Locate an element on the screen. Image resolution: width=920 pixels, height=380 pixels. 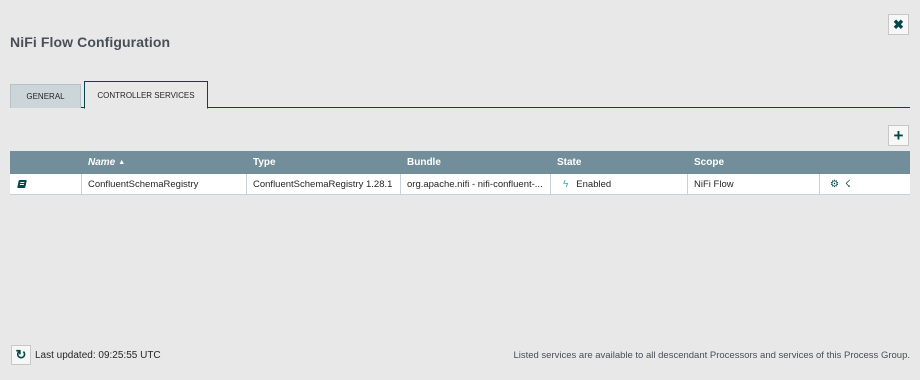
column-header-bundle: Bundle is located at coordinates (476, 162).